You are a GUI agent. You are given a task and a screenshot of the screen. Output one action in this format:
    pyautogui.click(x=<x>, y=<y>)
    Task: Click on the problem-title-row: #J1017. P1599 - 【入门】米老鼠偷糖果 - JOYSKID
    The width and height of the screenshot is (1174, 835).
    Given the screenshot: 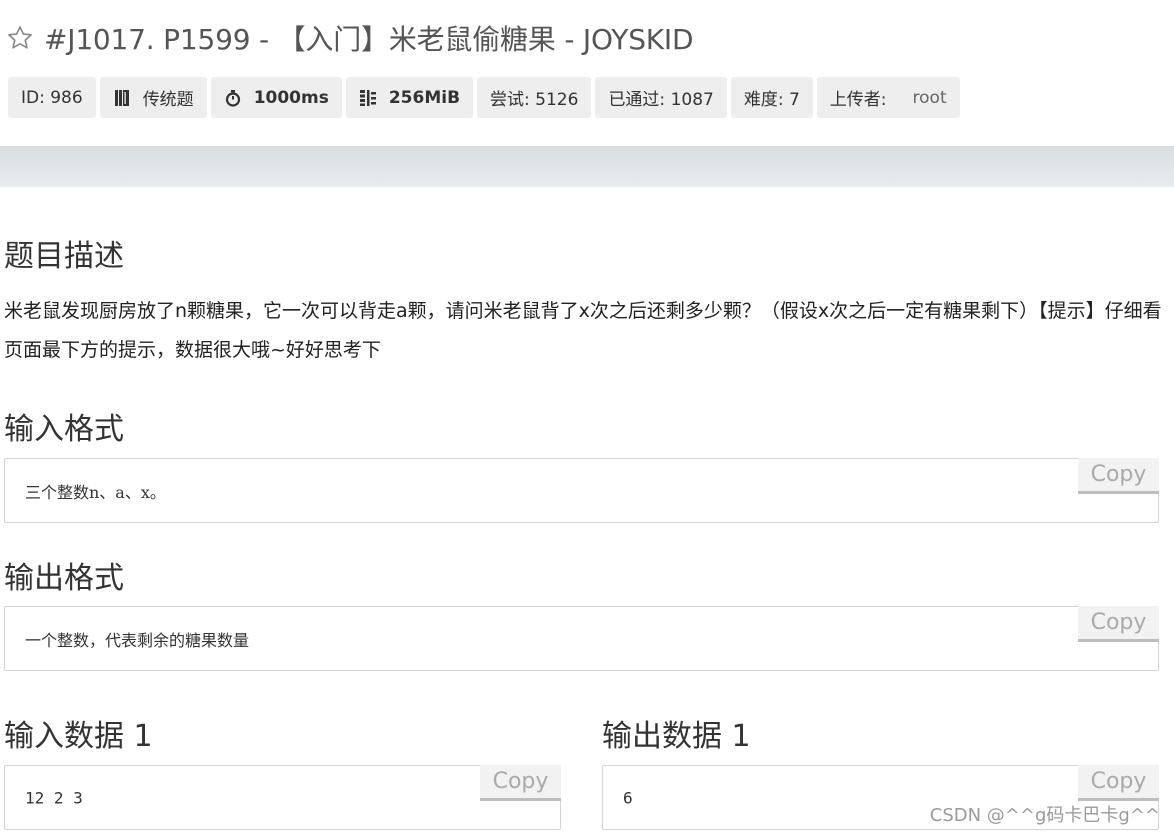 What is the action you would take?
    pyautogui.click(x=350, y=38)
    